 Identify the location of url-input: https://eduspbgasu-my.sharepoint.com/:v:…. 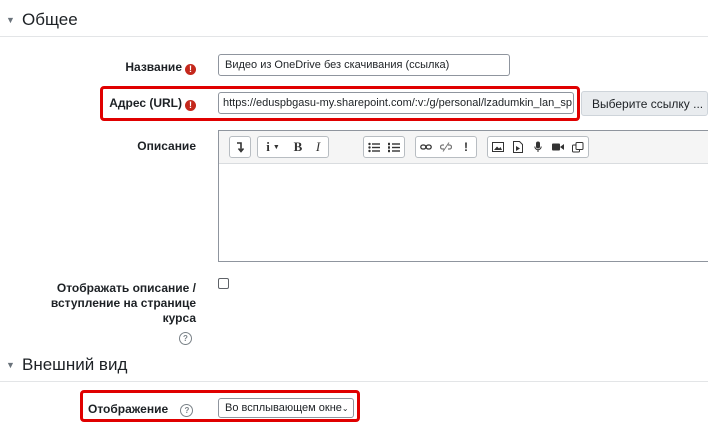
(396, 103).